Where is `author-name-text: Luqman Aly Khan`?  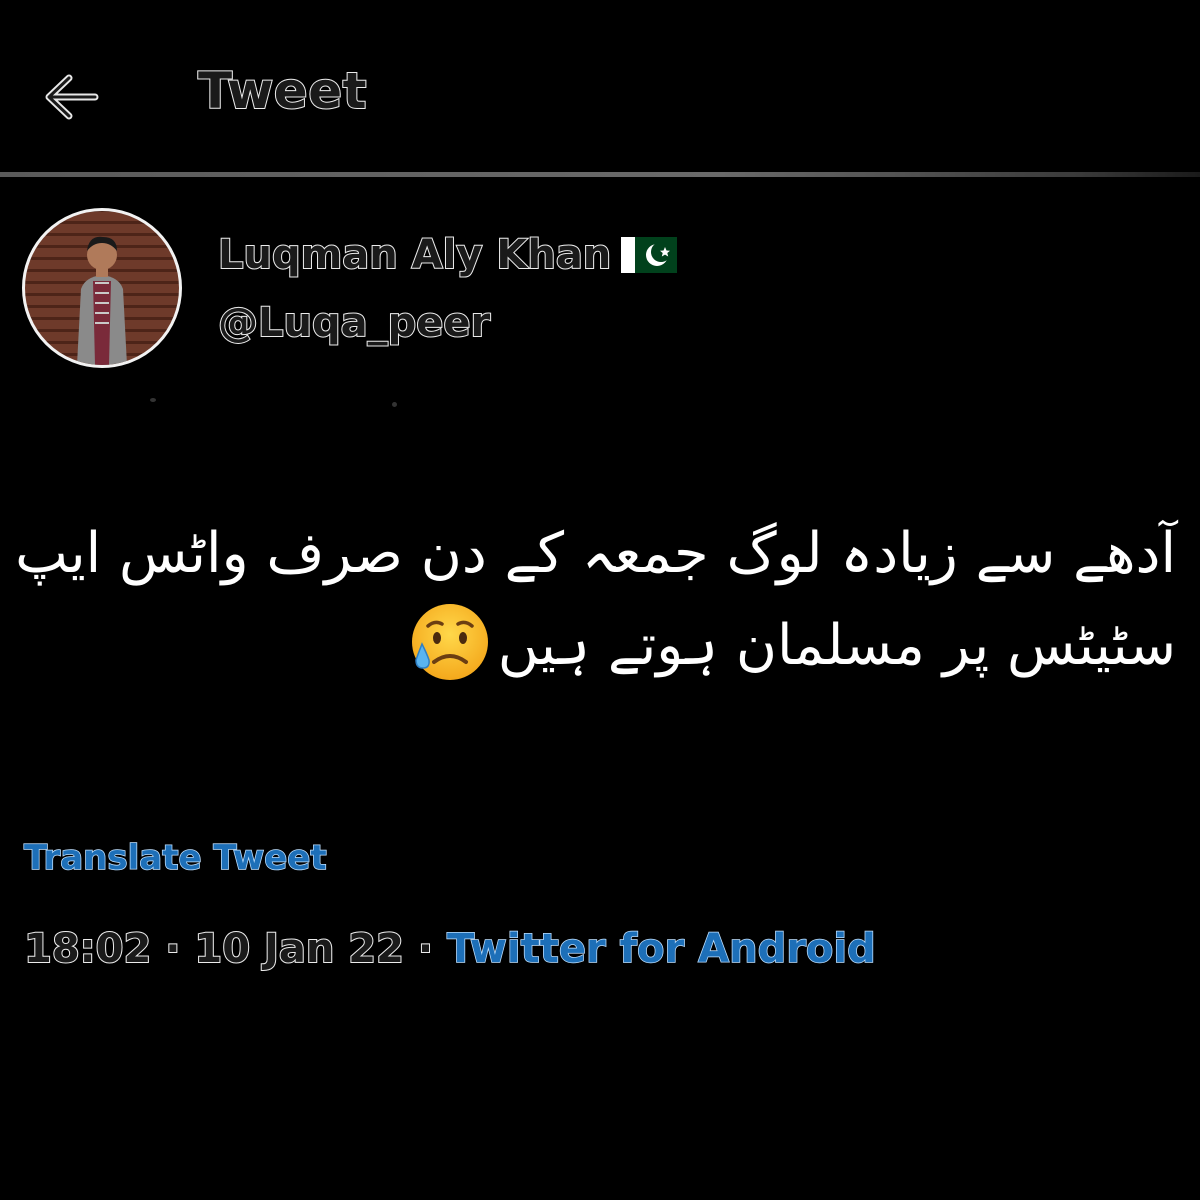 author-name-text: Luqman Aly Khan is located at coordinates (414, 255).